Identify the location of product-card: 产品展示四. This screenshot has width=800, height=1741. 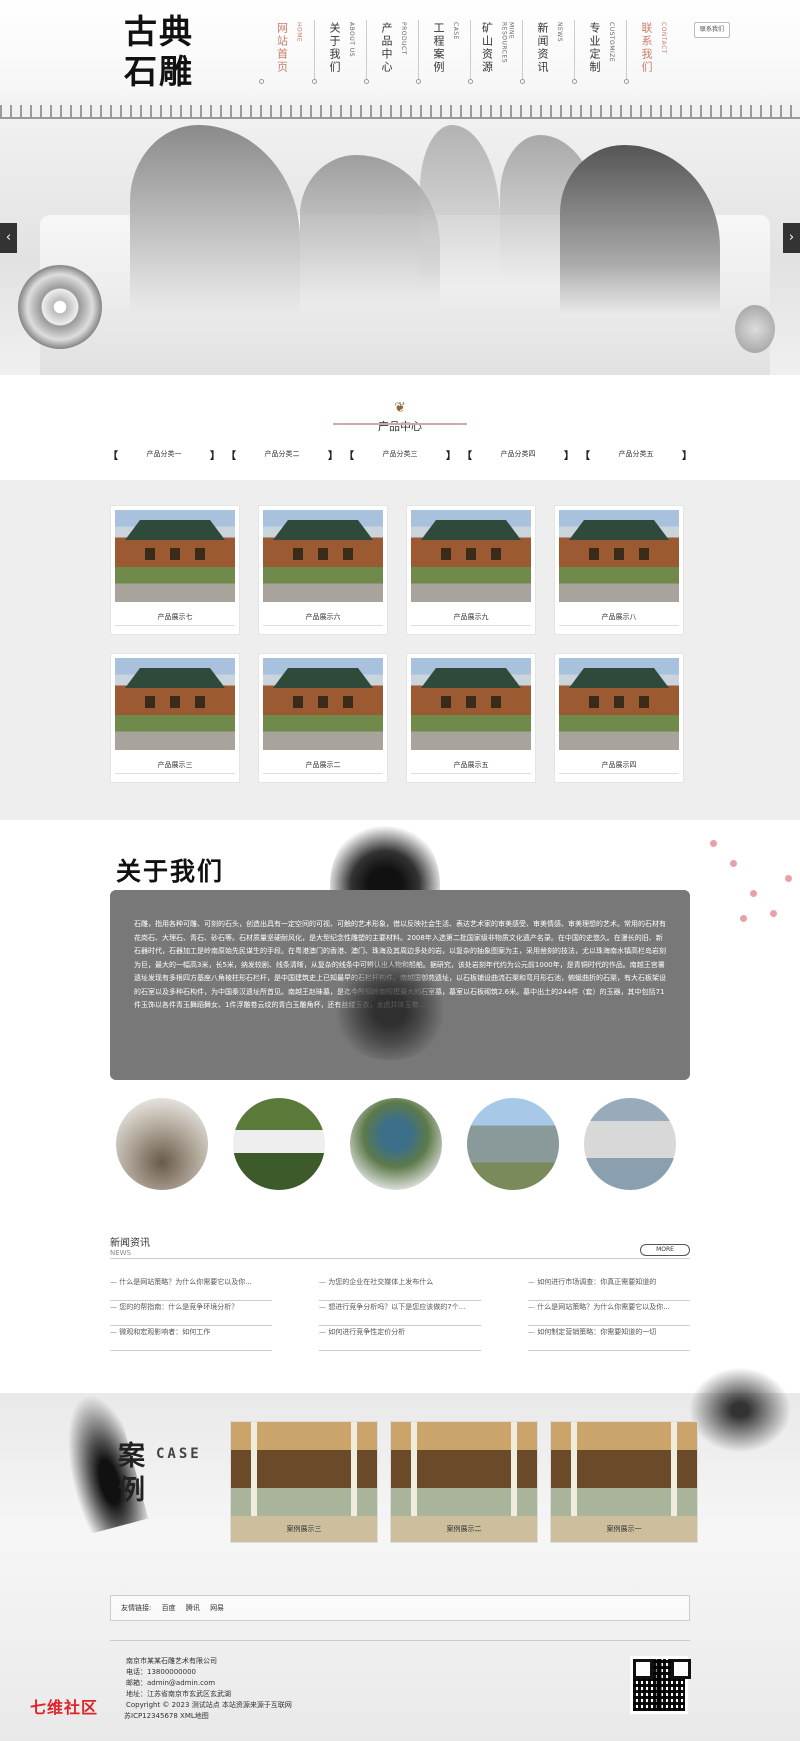
(619, 718).